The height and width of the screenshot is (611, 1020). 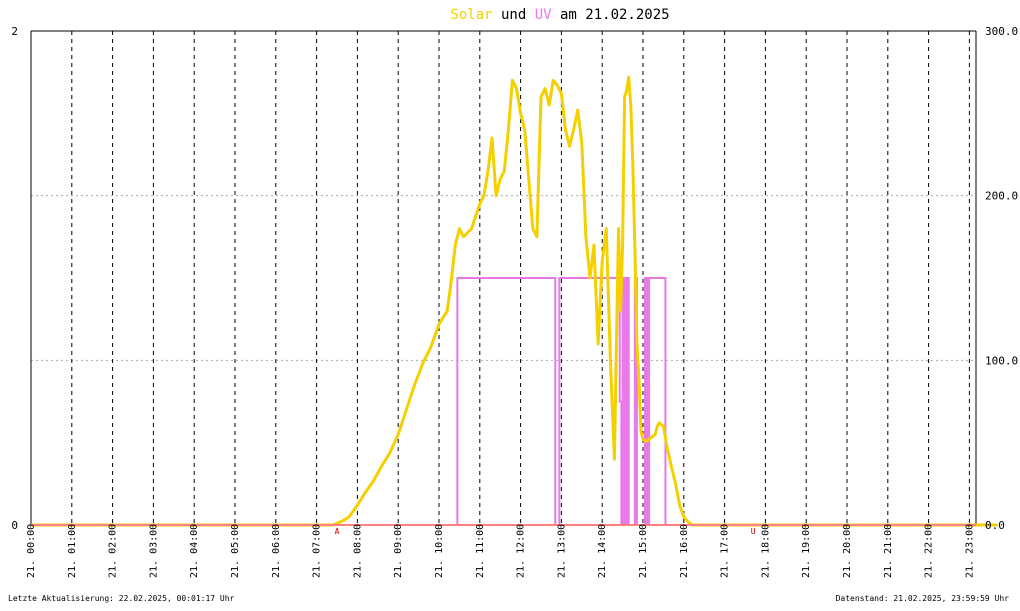 What do you see at coordinates (969, 551) in the screenshot?
I see `x-tick-label: 21. 23:00` at bounding box center [969, 551].